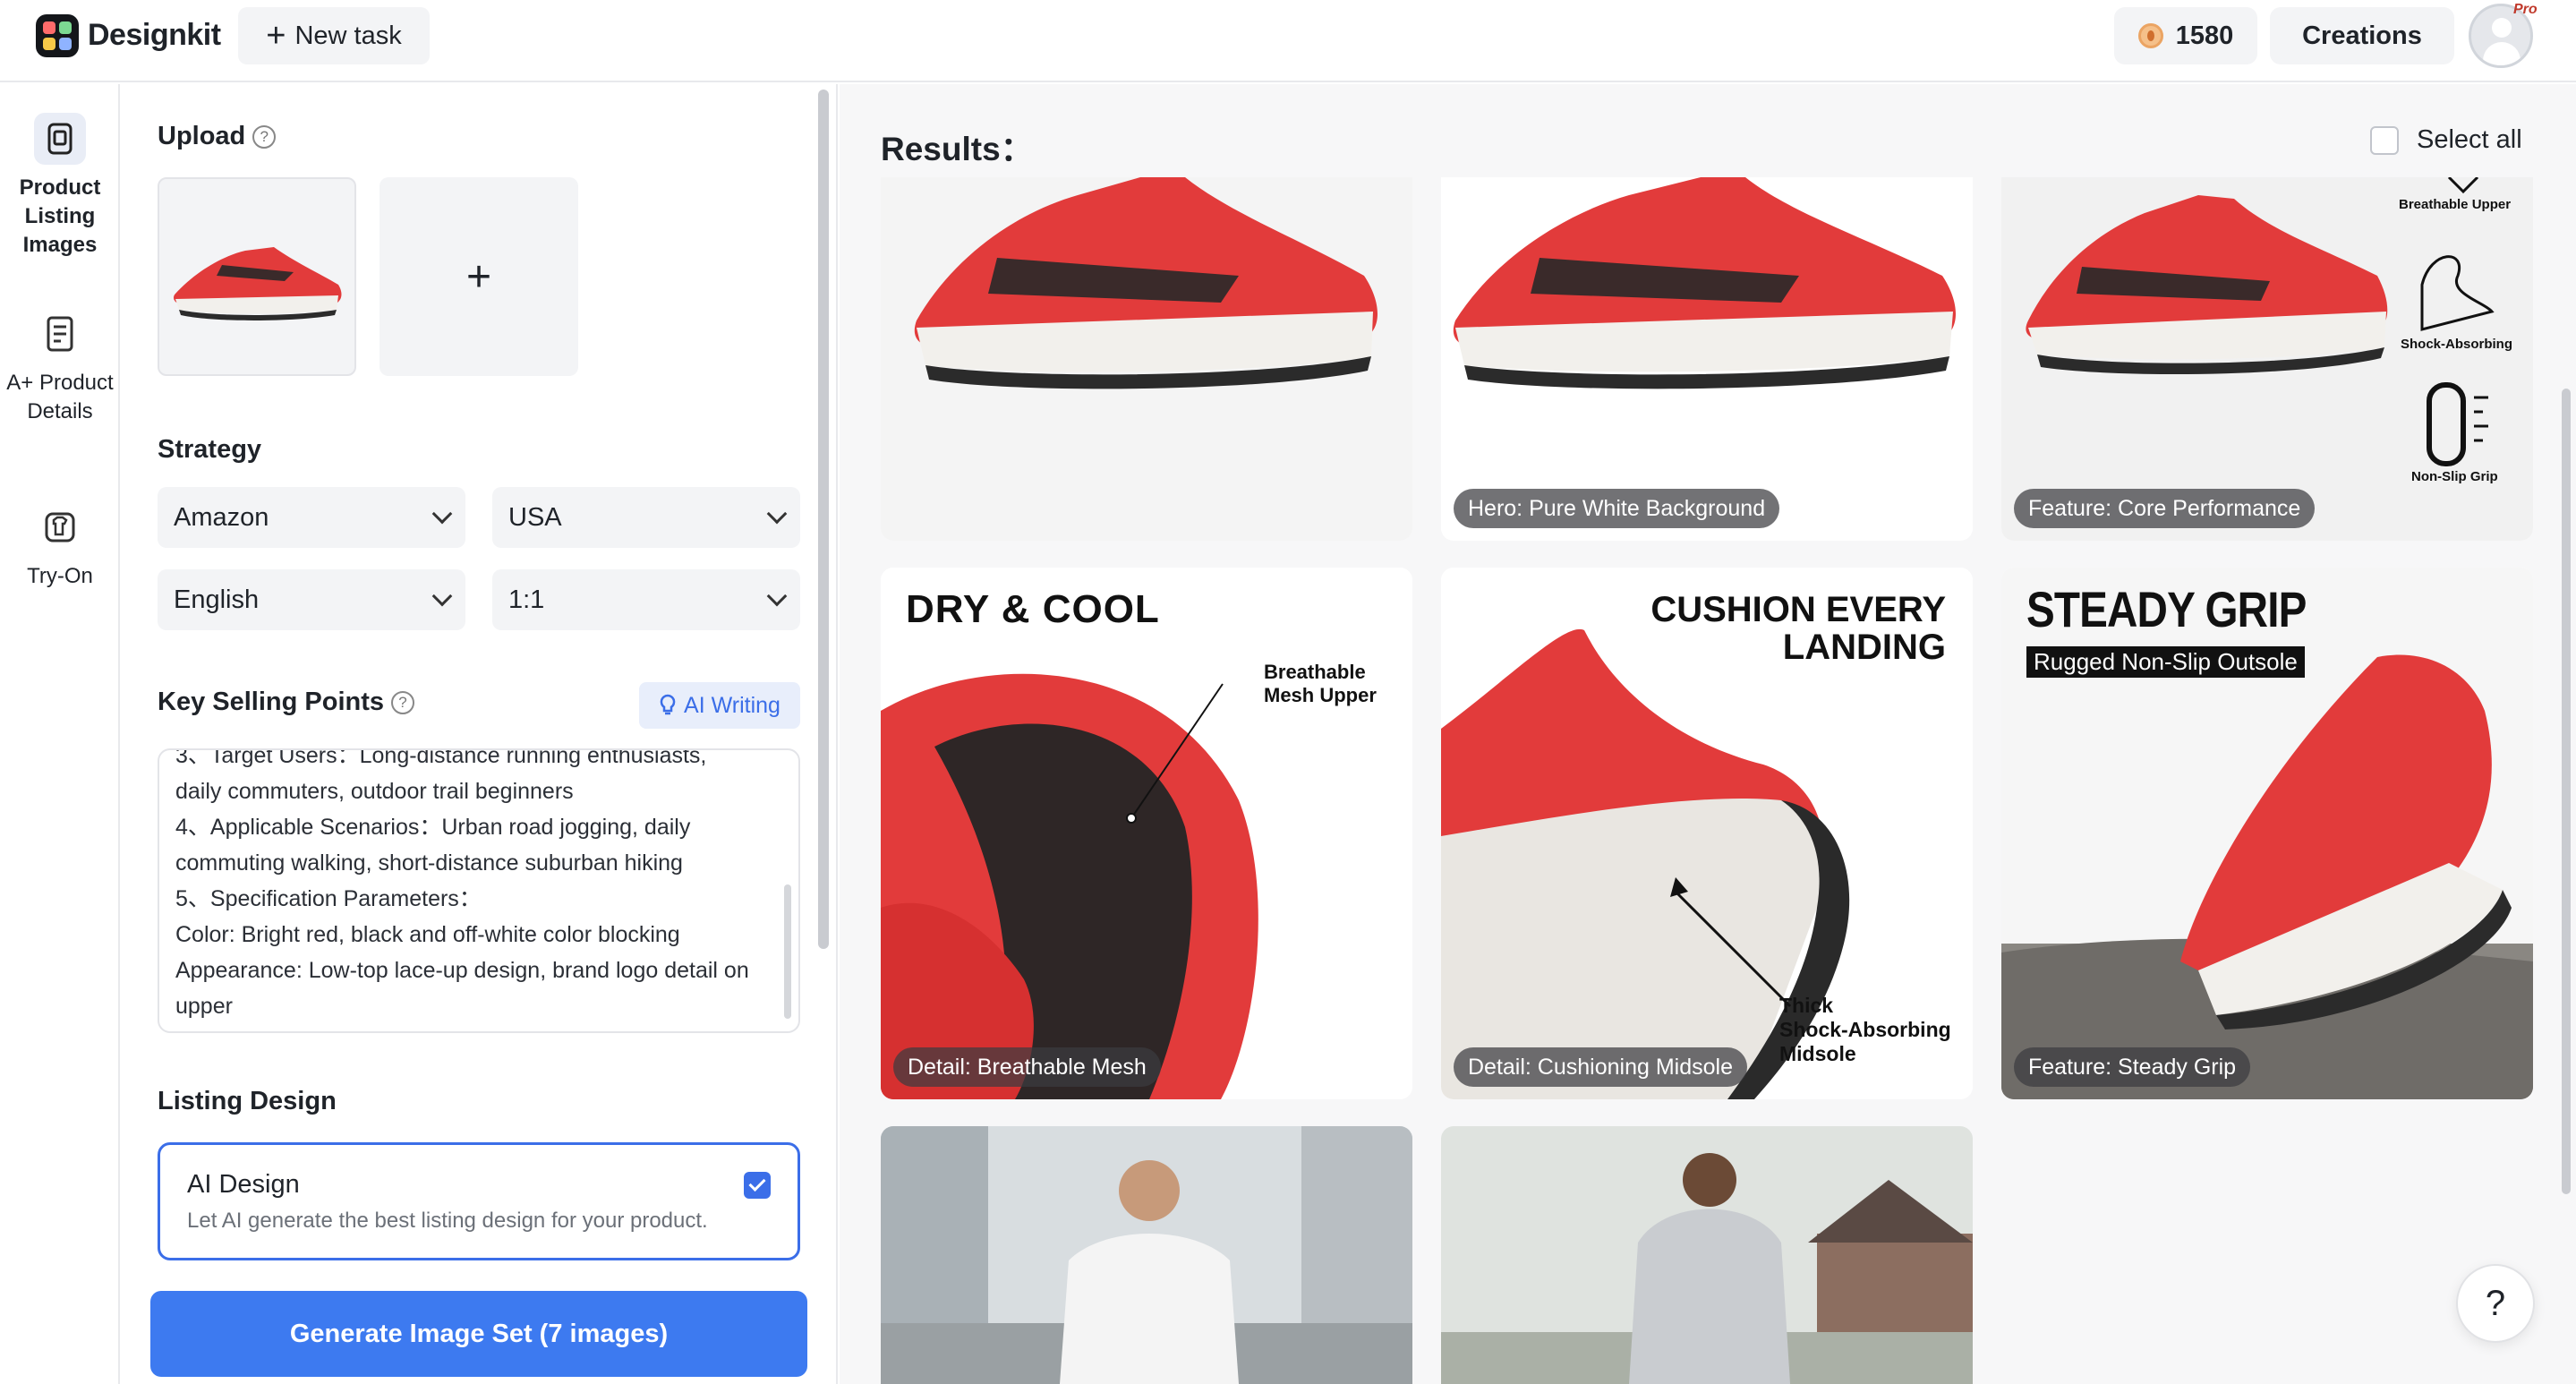  What do you see at coordinates (2150, 35) in the screenshot?
I see `coin-icon` at bounding box center [2150, 35].